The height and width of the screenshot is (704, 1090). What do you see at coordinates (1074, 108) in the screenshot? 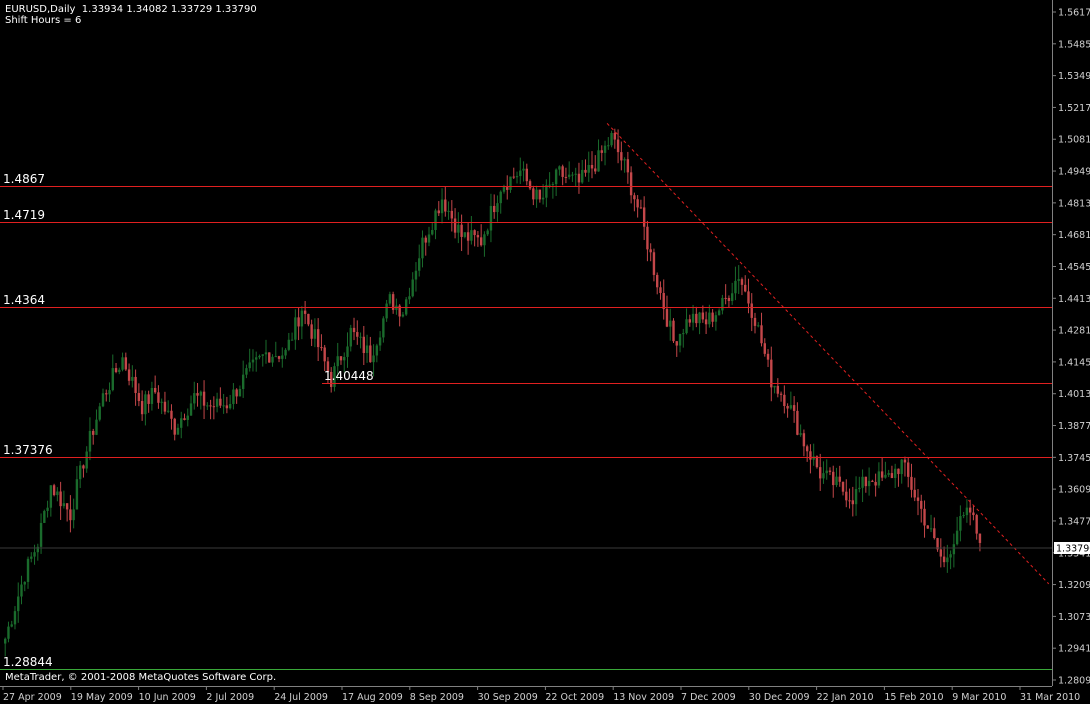
I see `y-tick-label: 1.52170` at bounding box center [1074, 108].